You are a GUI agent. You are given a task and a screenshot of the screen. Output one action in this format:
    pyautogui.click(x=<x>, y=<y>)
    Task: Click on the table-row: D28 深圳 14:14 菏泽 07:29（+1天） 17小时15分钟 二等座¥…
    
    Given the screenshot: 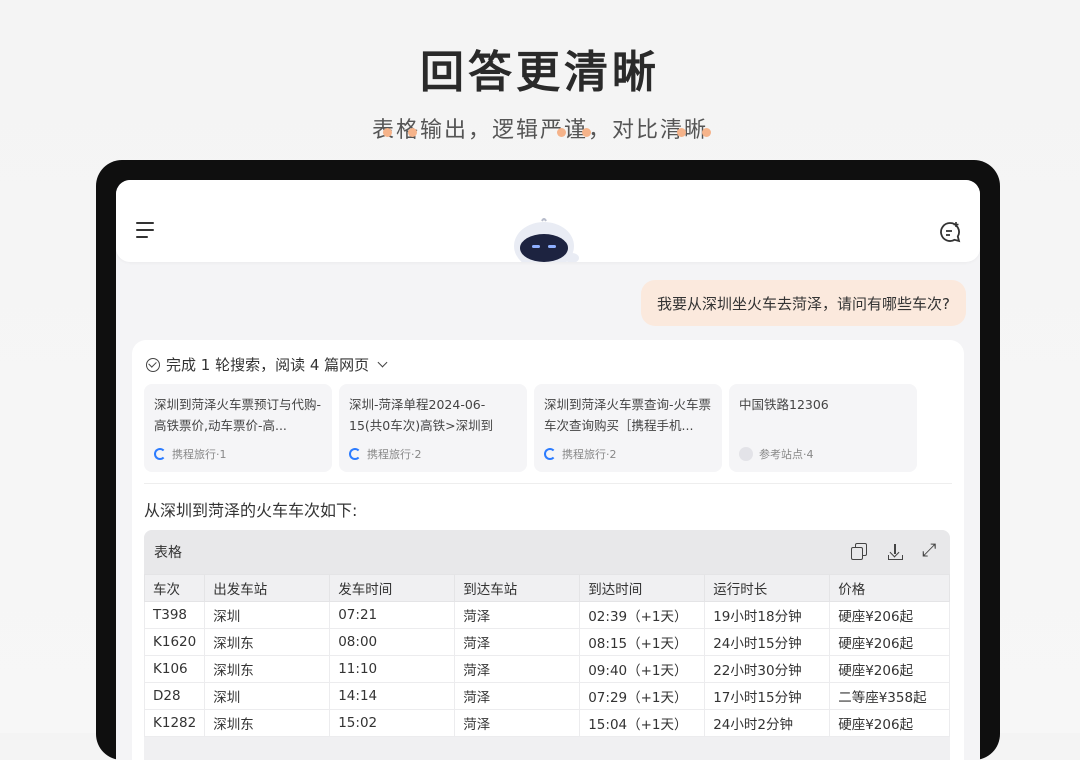 What is the action you would take?
    pyautogui.click(x=547, y=696)
    